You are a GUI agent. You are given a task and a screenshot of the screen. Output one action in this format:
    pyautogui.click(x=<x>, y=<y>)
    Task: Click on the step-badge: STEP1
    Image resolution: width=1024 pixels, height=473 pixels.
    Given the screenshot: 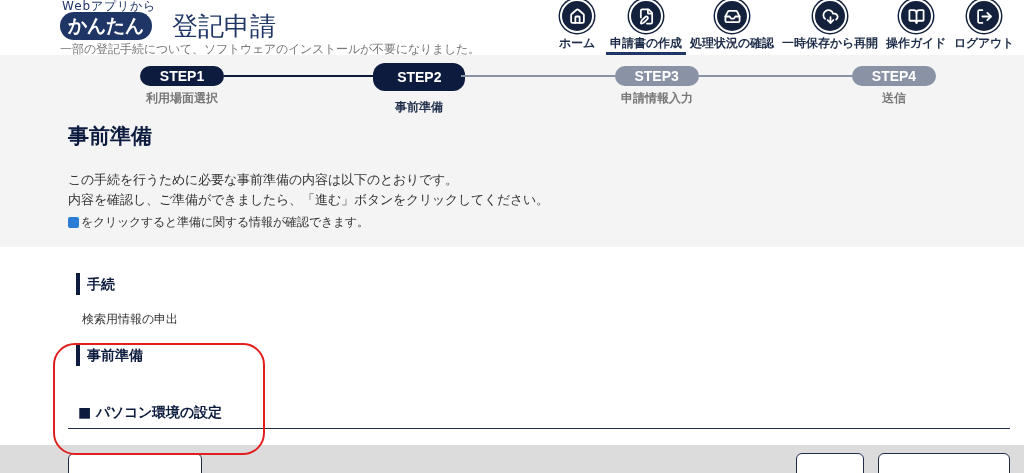 What is the action you would take?
    pyautogui.click(x=182, y=76)
    